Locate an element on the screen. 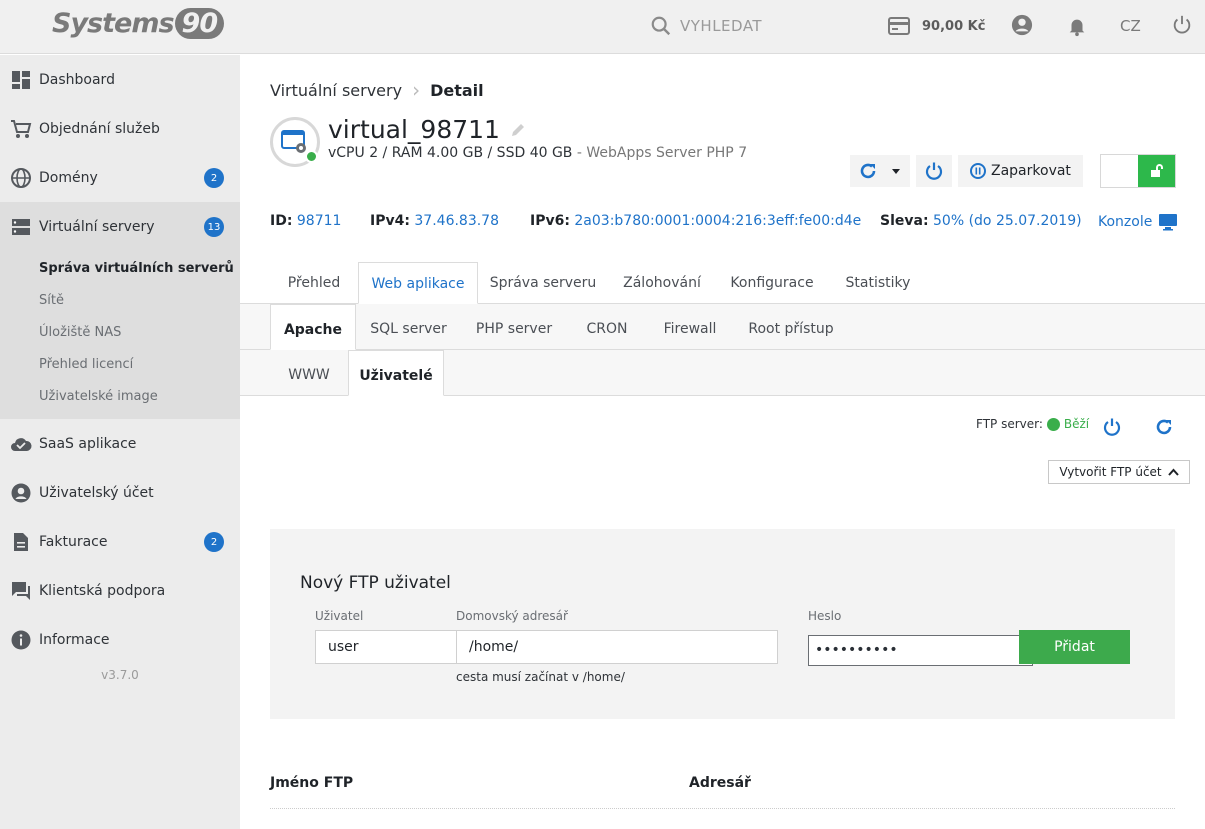  lock-toggle-on is located at coordinates (1156, 171).